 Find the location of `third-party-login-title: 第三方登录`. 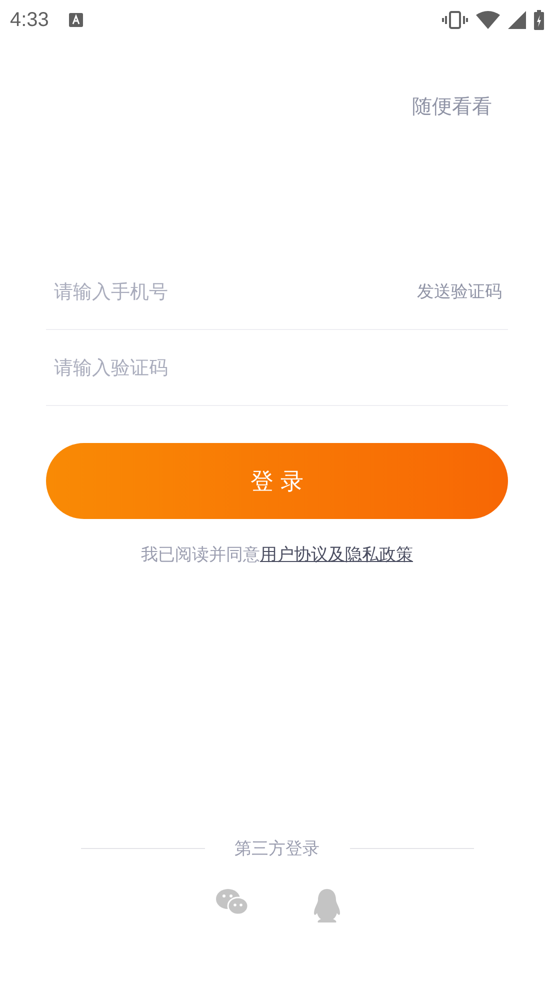

third-party-login-title: 第三方登录 is located at coordinates (277, 849).